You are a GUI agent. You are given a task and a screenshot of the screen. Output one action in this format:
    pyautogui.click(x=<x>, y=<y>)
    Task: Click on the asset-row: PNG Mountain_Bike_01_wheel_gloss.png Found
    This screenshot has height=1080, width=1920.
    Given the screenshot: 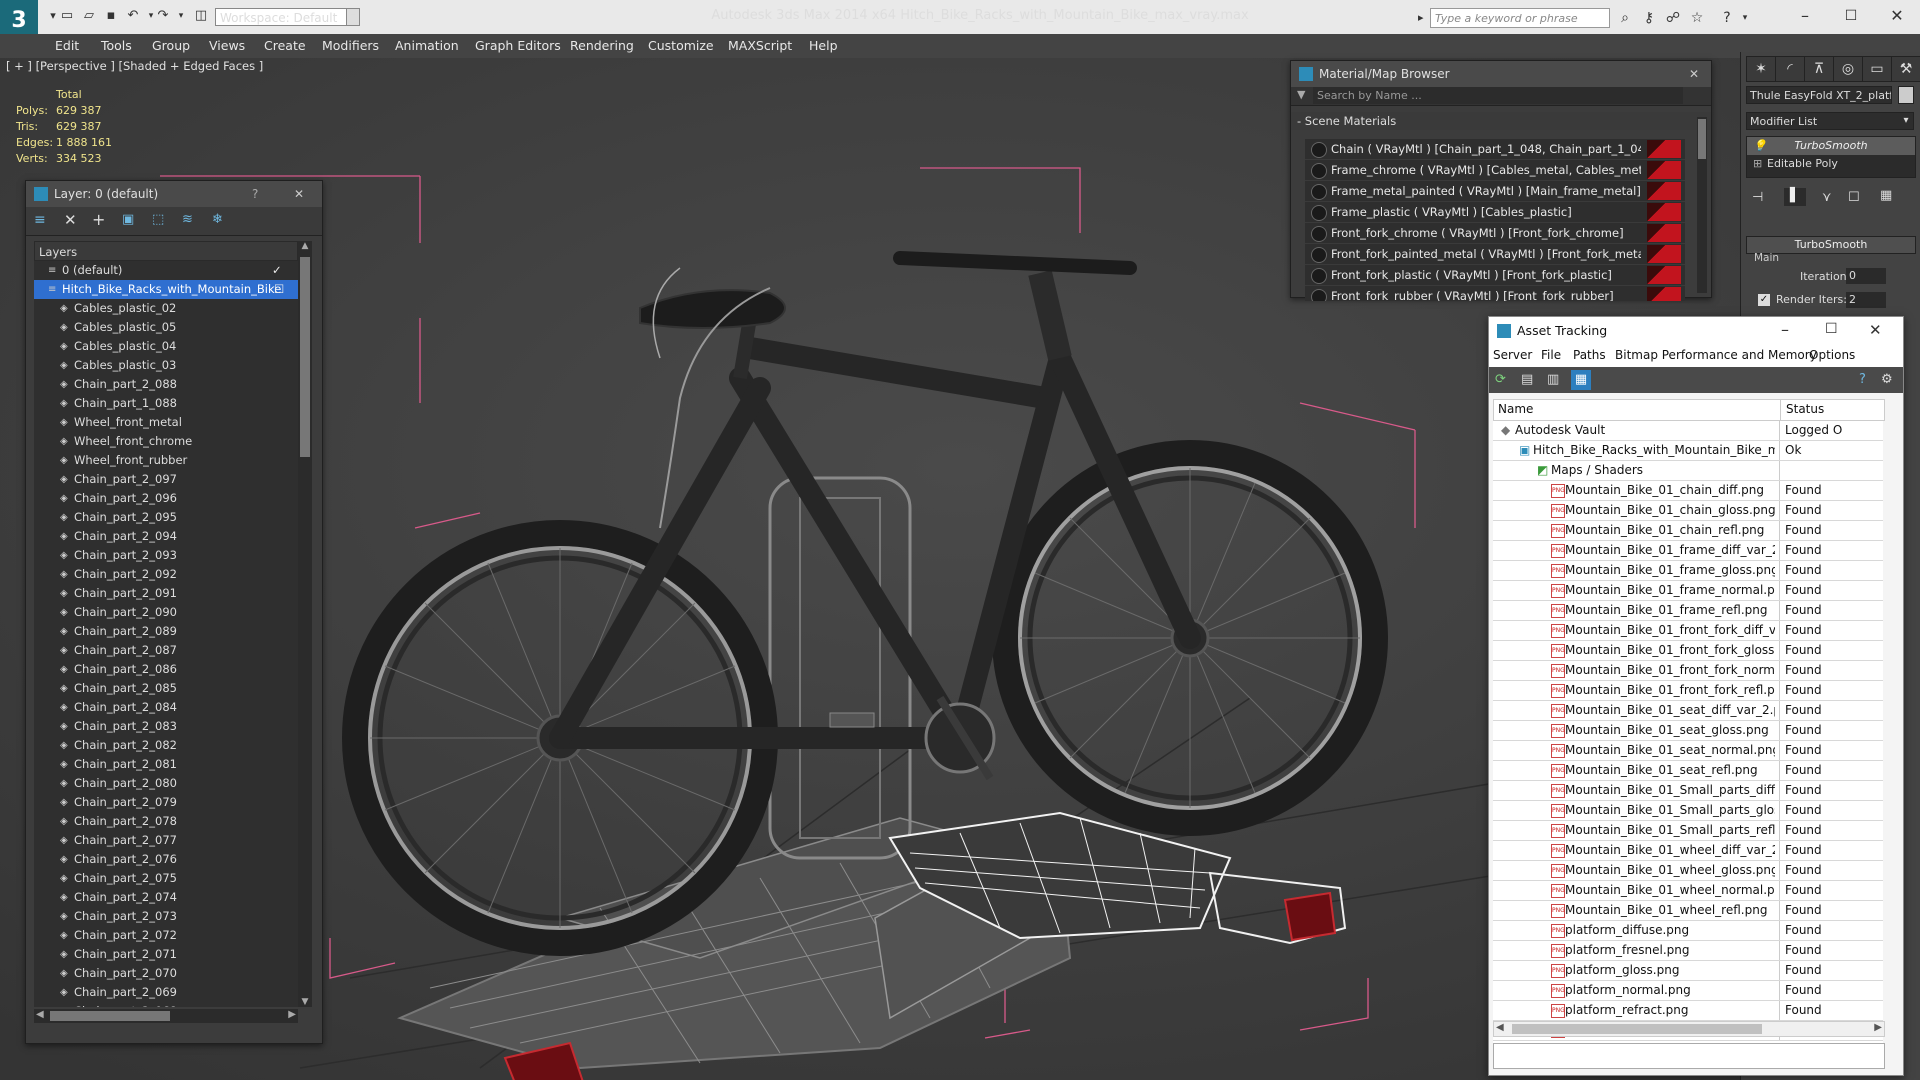 What is the action you would take?
    pyautogui.click(x=1688, y=871)
    